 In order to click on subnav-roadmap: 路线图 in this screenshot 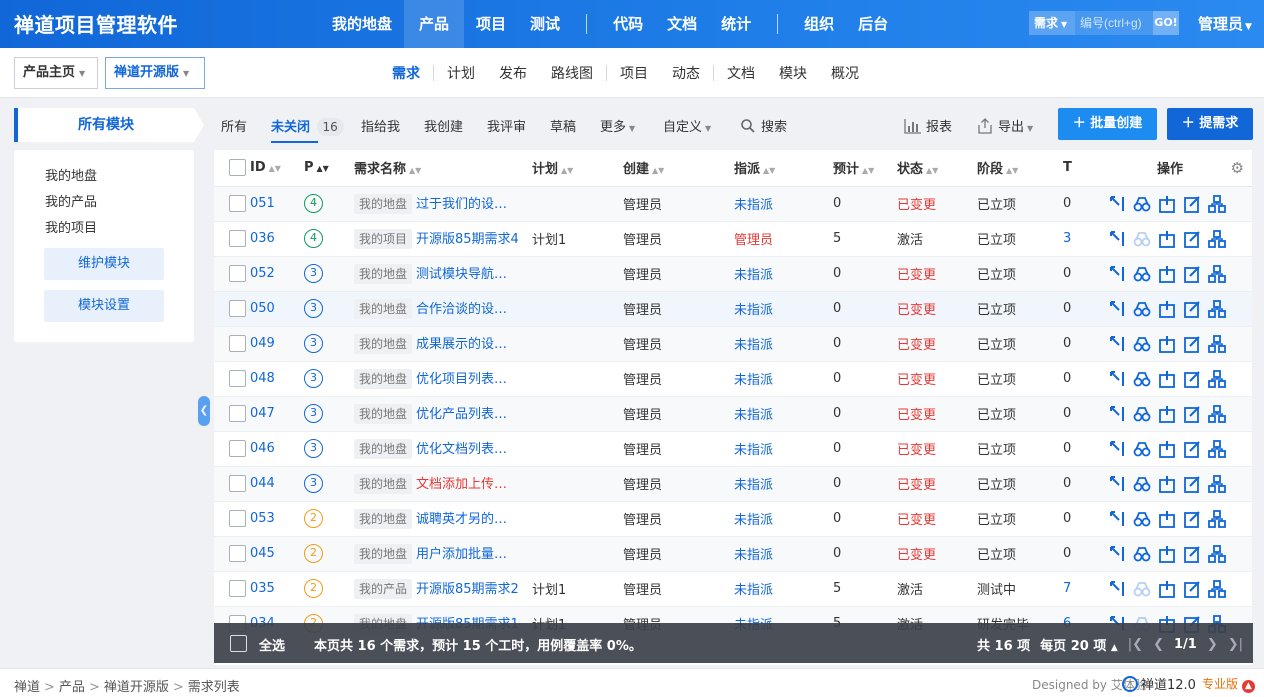, I will do `click(572, 73)`.